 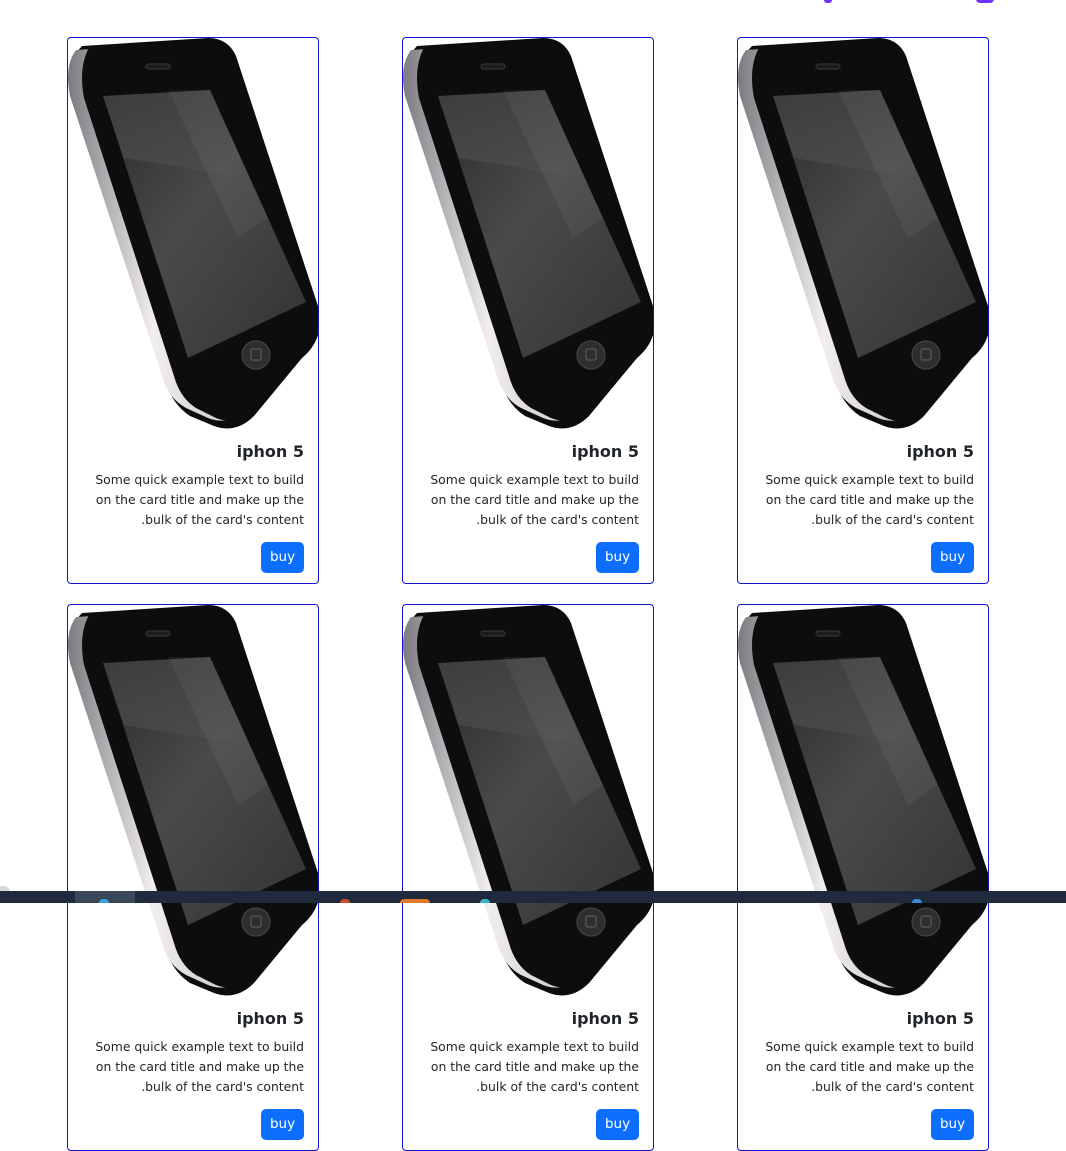 What do you see at coordinates (900, 2) in the screenshot?
I see `header-remnant` at bounding box center [900, 2].